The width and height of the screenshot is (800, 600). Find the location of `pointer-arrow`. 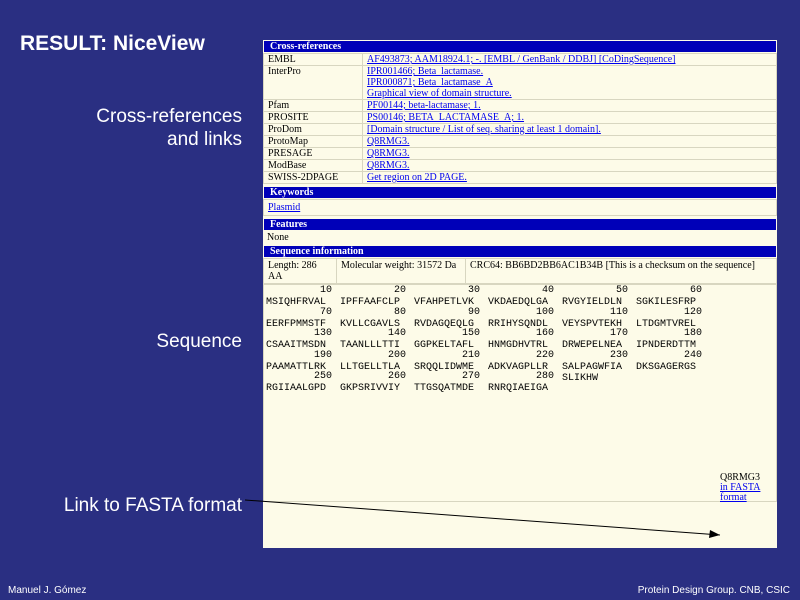

pointer-arrow is located at coordinates (482, 518).